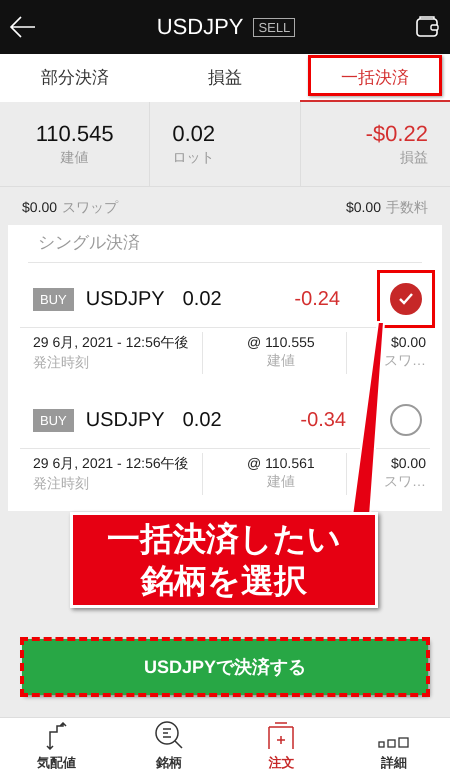 The image size is (450, 778). What do you see at coordinates (394, 743) in the screenshot?
I see `squares-icon` at bounding box center [394, 743].